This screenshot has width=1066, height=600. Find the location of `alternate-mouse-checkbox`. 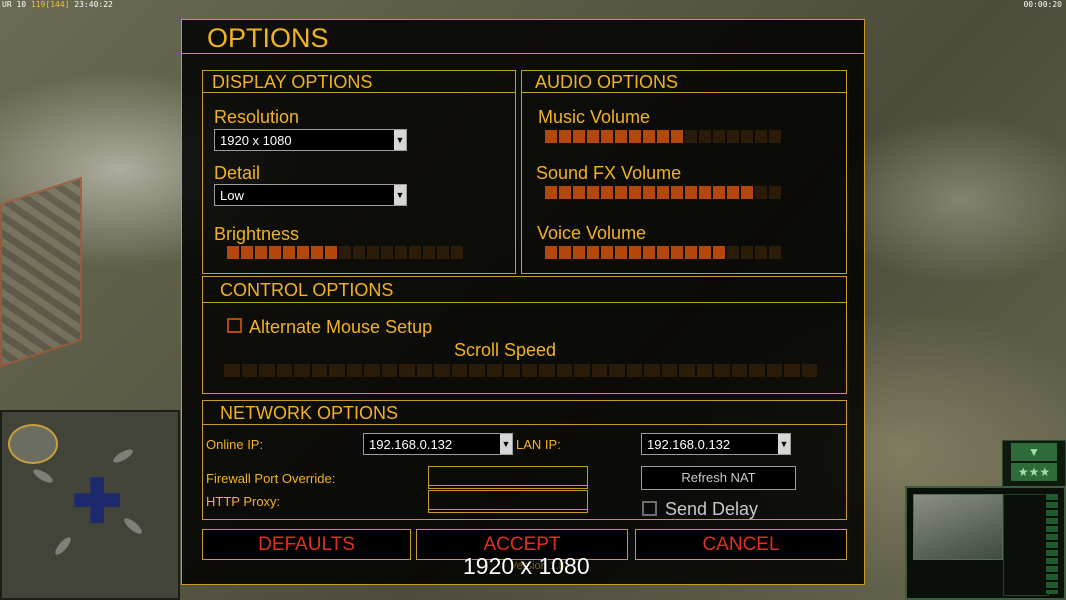

alternate-mouse-checkbox is located at coordinates (234, 325).